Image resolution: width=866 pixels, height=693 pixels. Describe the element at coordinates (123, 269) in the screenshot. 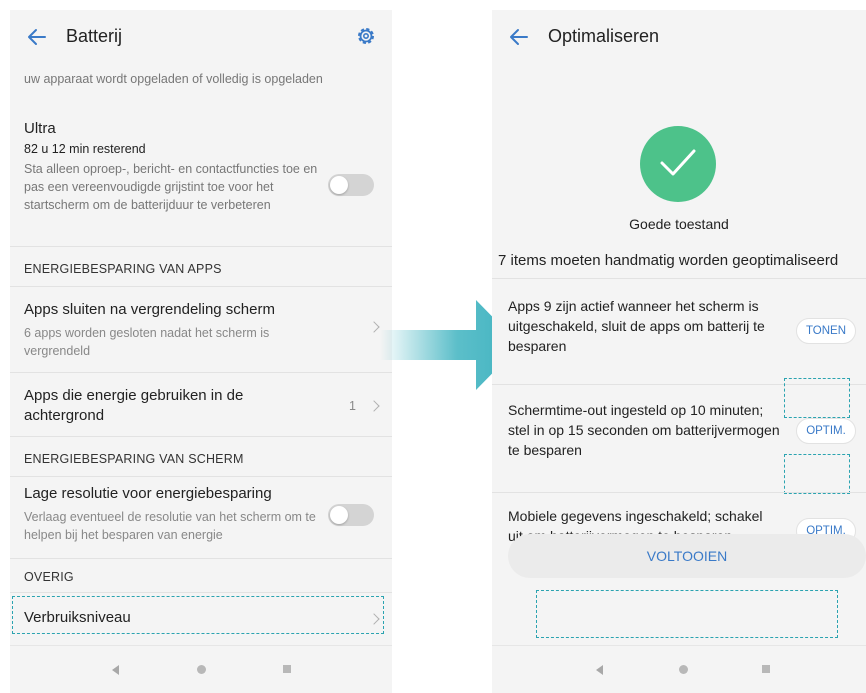

I see `section-header-apps: ENERGIEBESPARING VAN APPS` at that location.